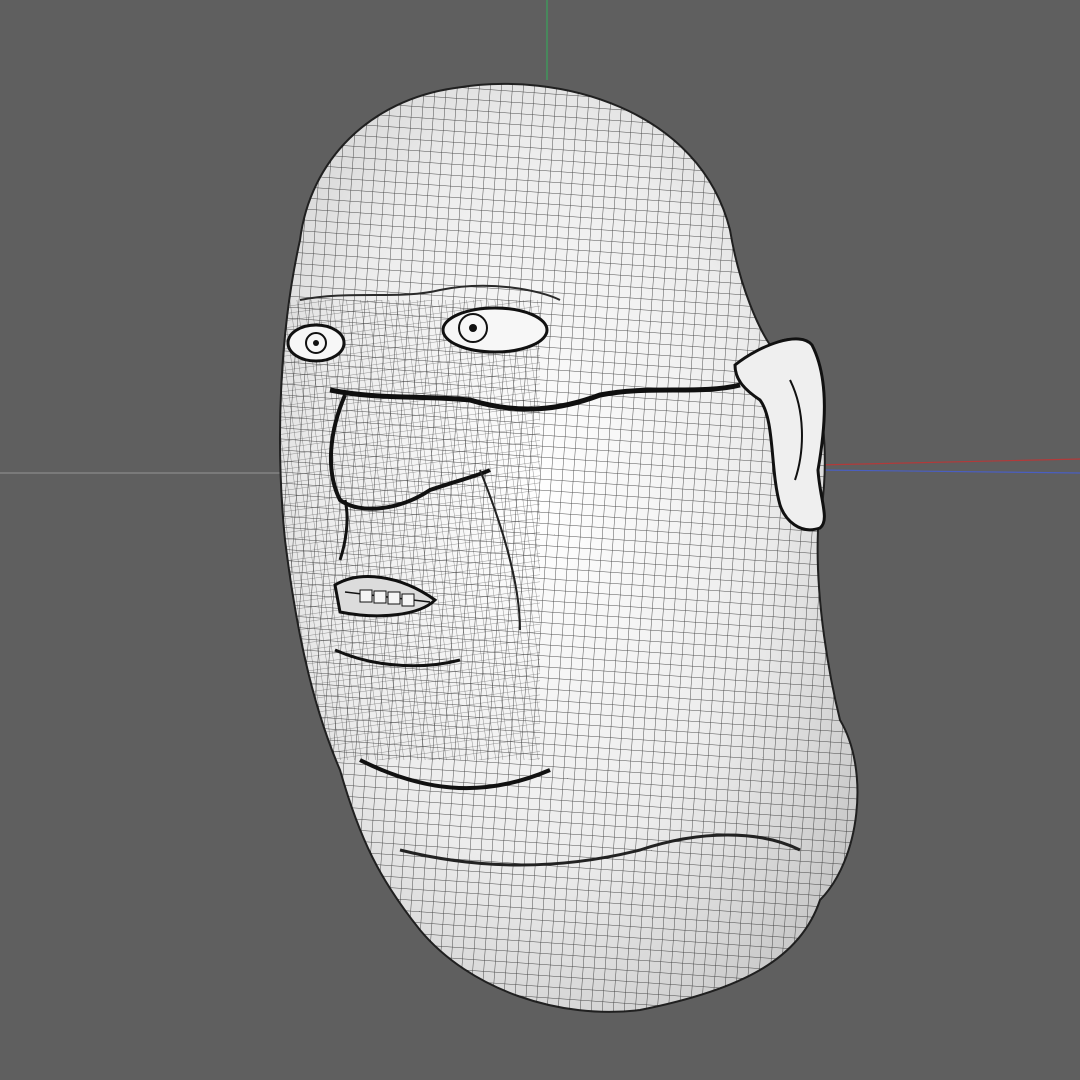 Image resolution: width=1080 pixels, height=1080 pixels. I want to click on left-eye, so click(316, 343).